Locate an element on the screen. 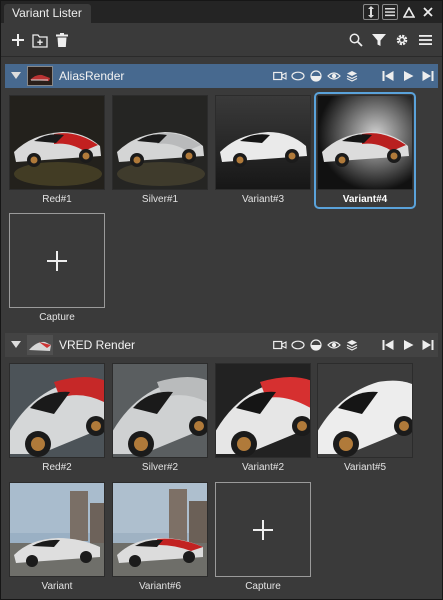  variant-label: Variant#2 is located at coordinates (263, 467).